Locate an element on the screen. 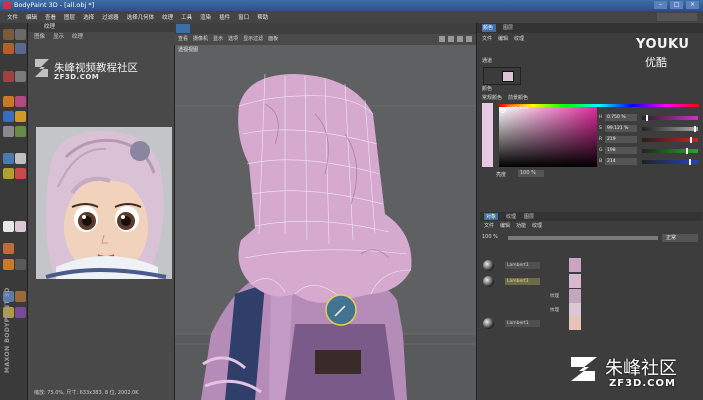  vp-menu-display: 显示 is located at coordinates (218, 39).